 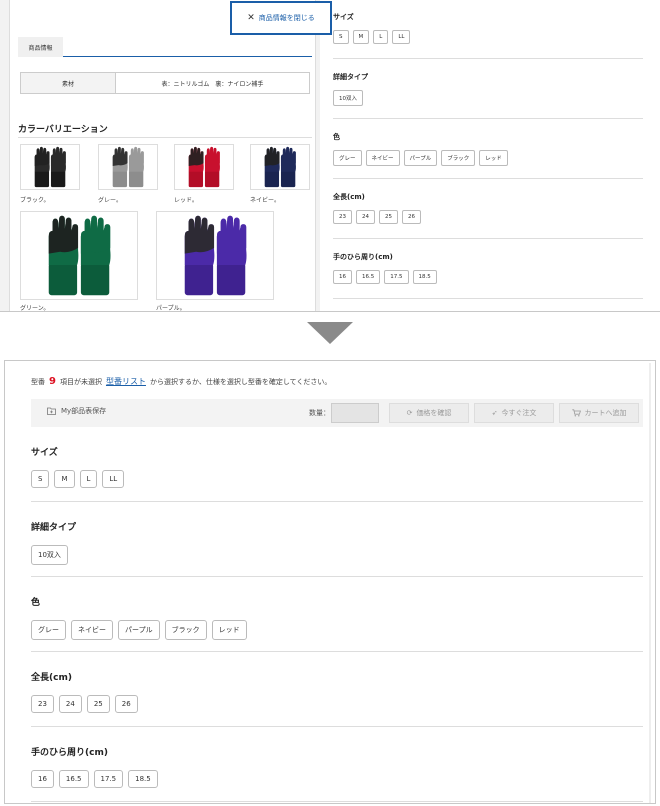 I want to click on add-to-cart-label: カートへ追加, so click(x=605, y=413).